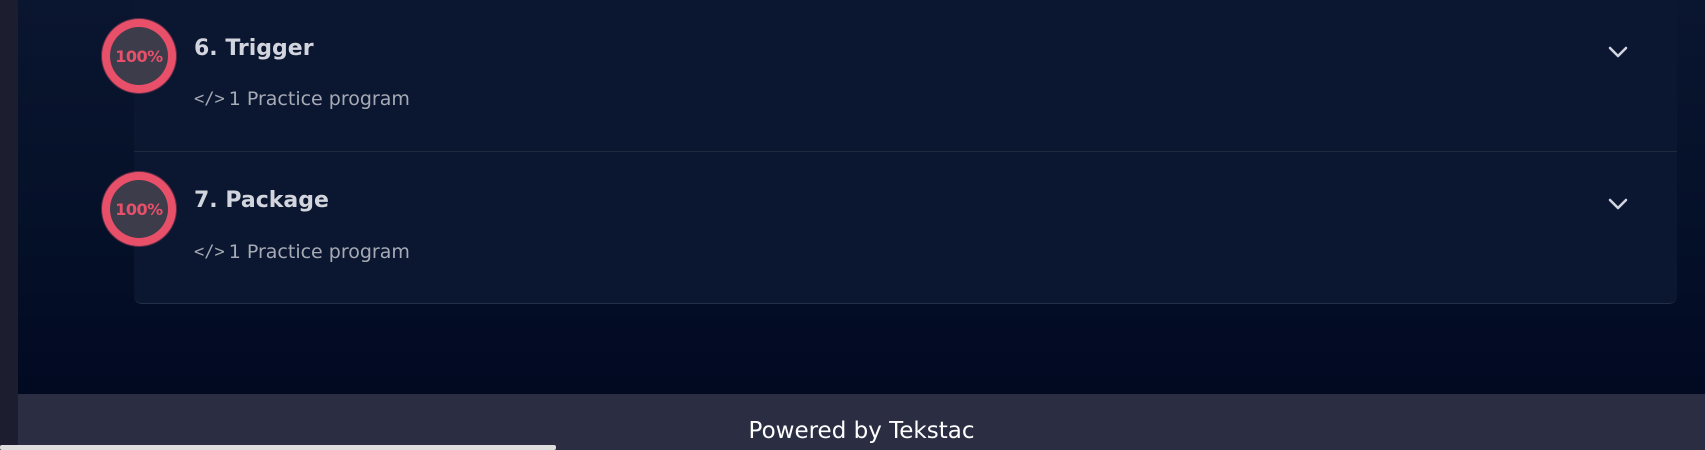 The height and width of the screenshot is (450, 1705). I want to click on module-title: 7. Package, so click(261, 200).